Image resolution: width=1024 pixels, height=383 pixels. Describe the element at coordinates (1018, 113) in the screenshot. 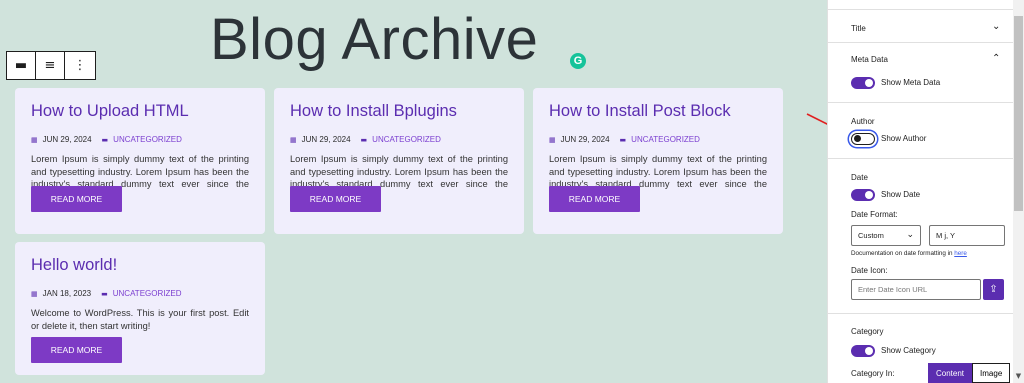

I see `scrollbar-thumb` at that location.